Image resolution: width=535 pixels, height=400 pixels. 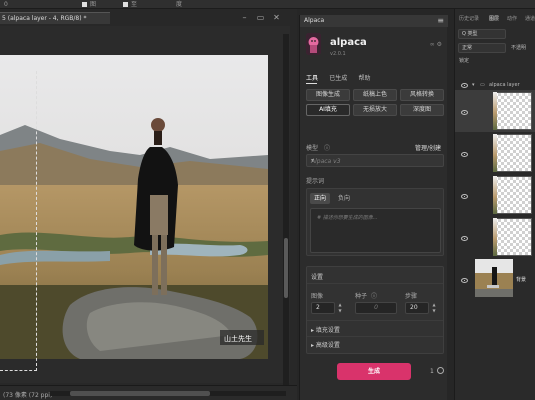 I want to click on tab-positive-prompt: 正向, so click(x=320, y=198).